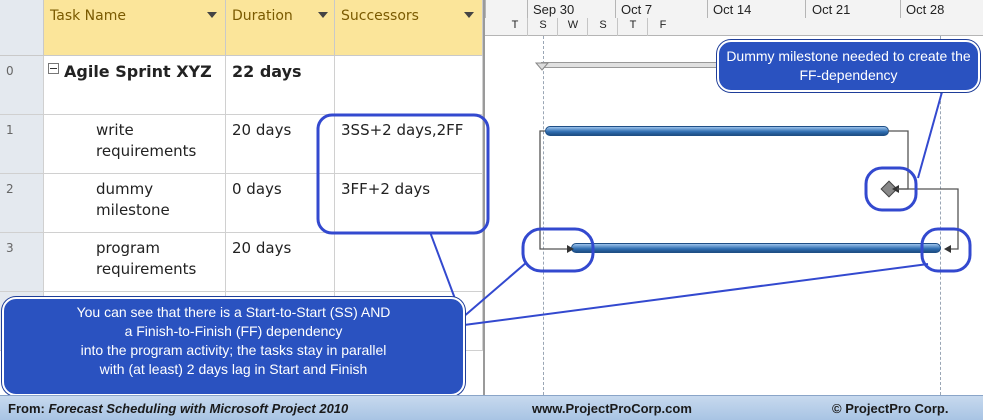 Image resolution: width=983 pixels, height=420 pixels. Describe the element at coordinates (22, 262) in the screenshot. I see `row-id: 3` at that location.